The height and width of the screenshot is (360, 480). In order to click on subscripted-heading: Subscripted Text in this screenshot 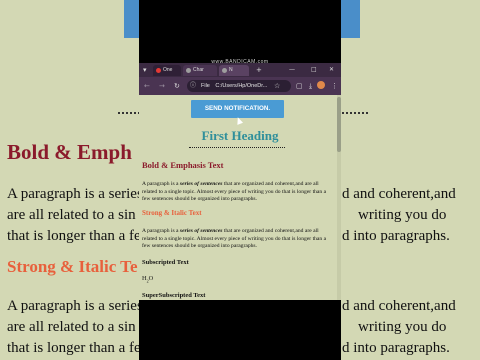, I will do `click(165, 262)`.